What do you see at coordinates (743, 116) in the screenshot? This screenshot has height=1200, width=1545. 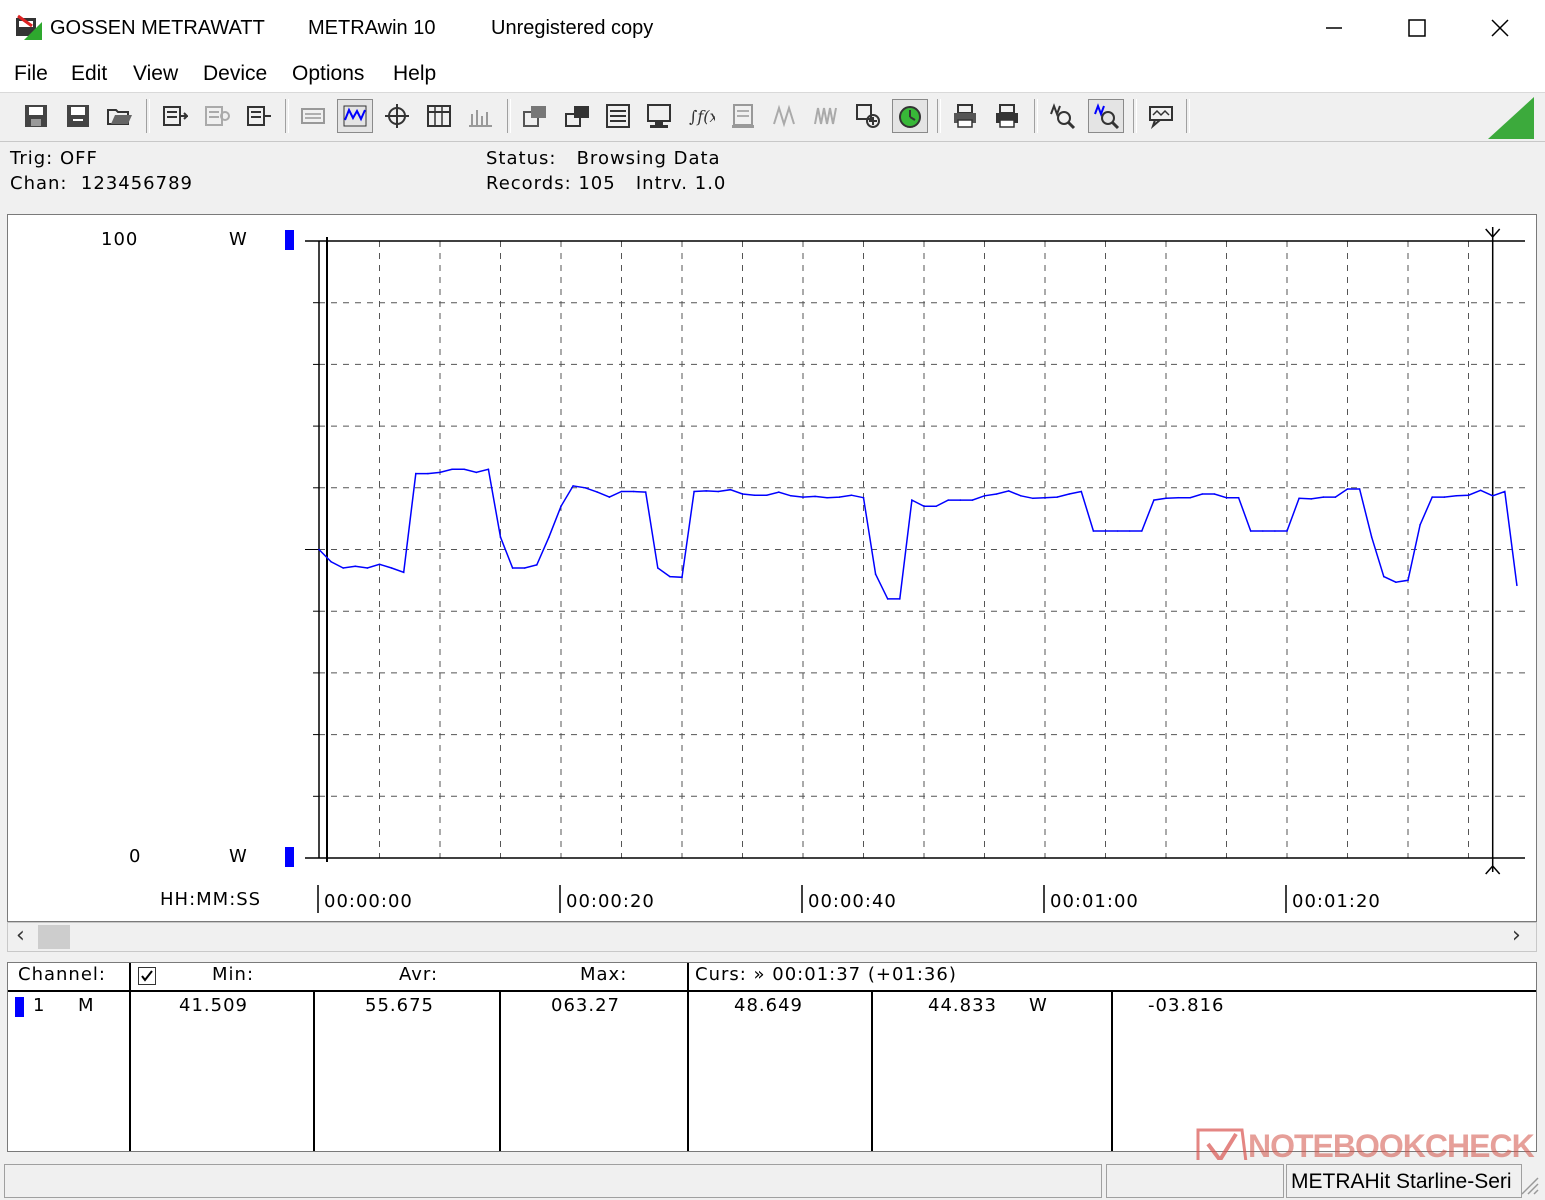 I see `memory-button` at bounding box center [743, 116].